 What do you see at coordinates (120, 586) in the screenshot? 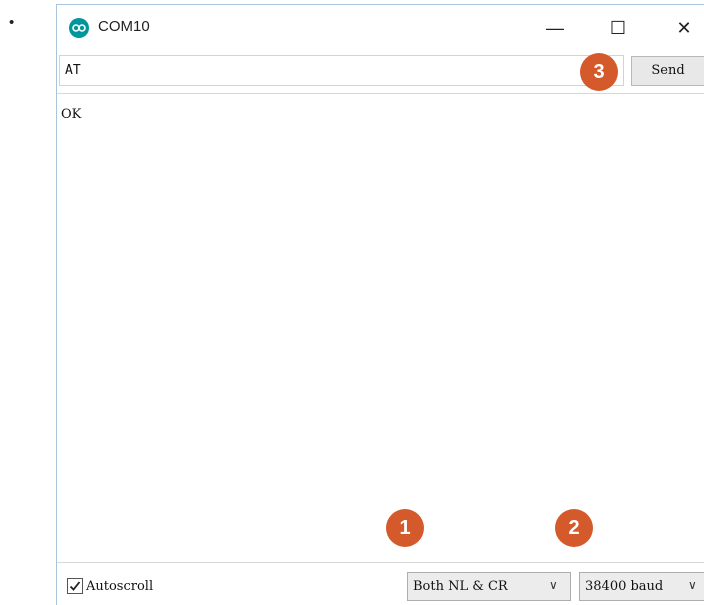
I see `autoscroll-label: Autoscroll` at bounding box center [120, 586].